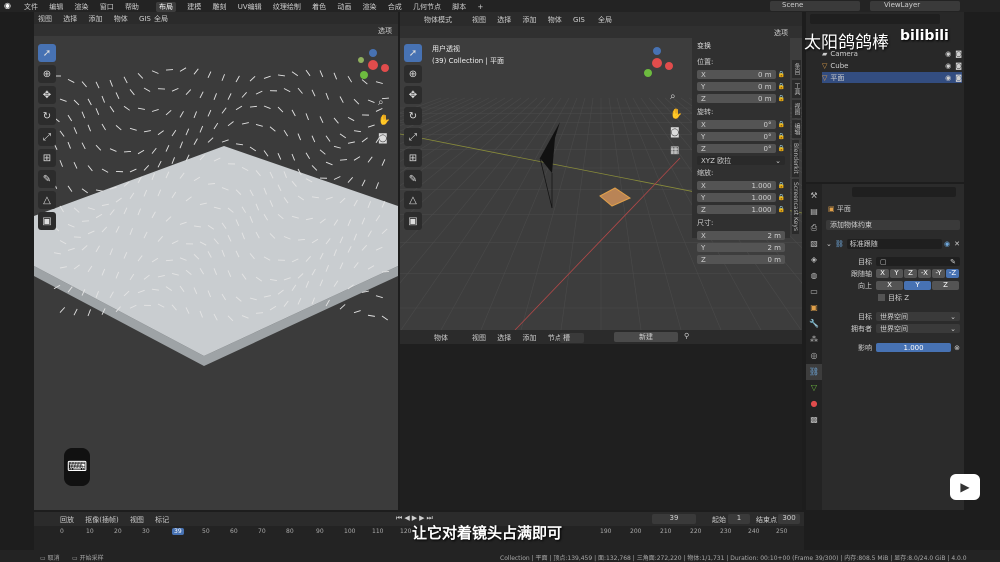  I want to click on rotation-z-field: Z 0°, so click(736, 148).